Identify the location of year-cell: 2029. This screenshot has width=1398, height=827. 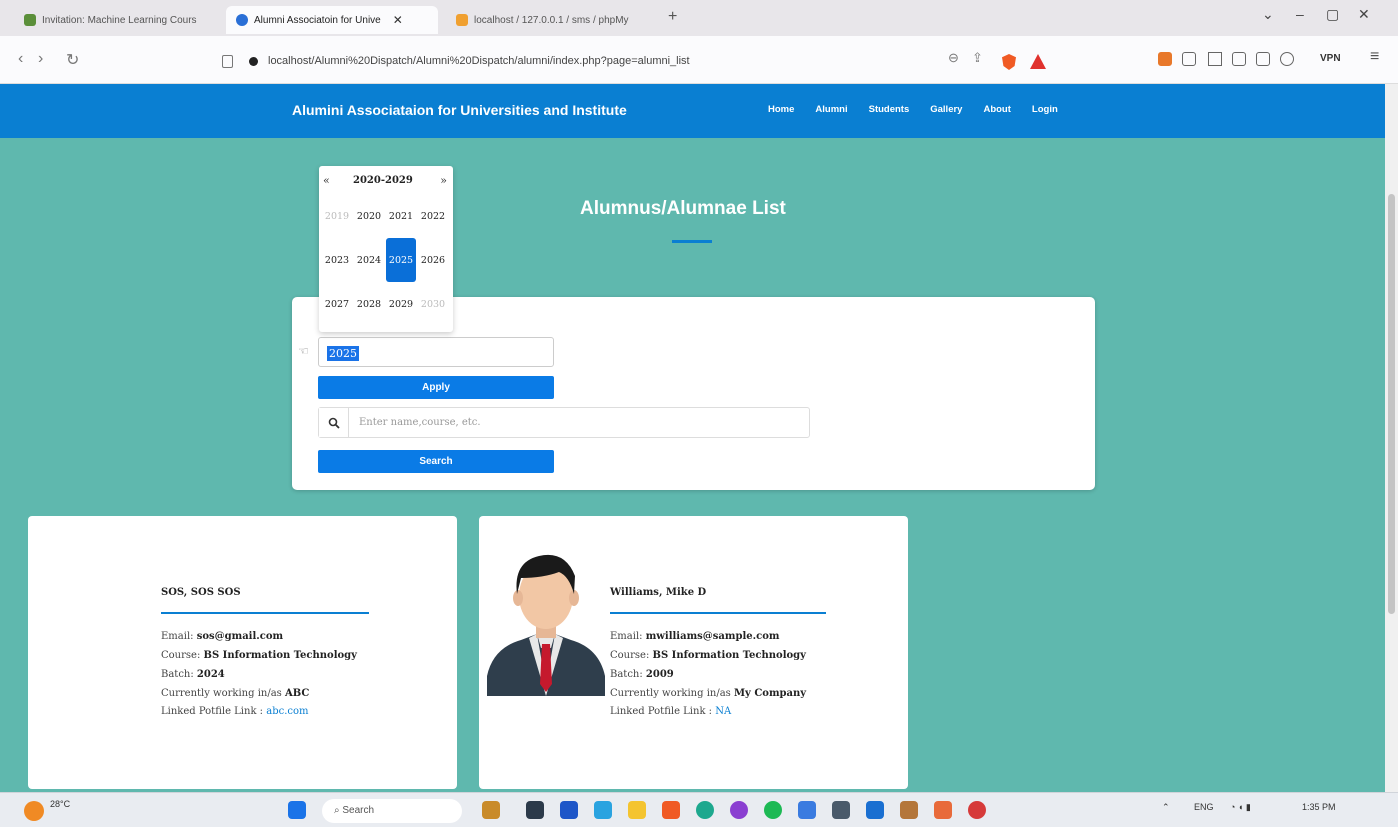
(401, 304).